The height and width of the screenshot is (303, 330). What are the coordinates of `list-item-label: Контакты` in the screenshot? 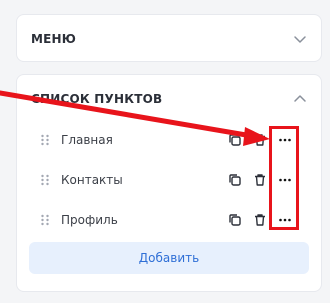 It's located at (92, 180).